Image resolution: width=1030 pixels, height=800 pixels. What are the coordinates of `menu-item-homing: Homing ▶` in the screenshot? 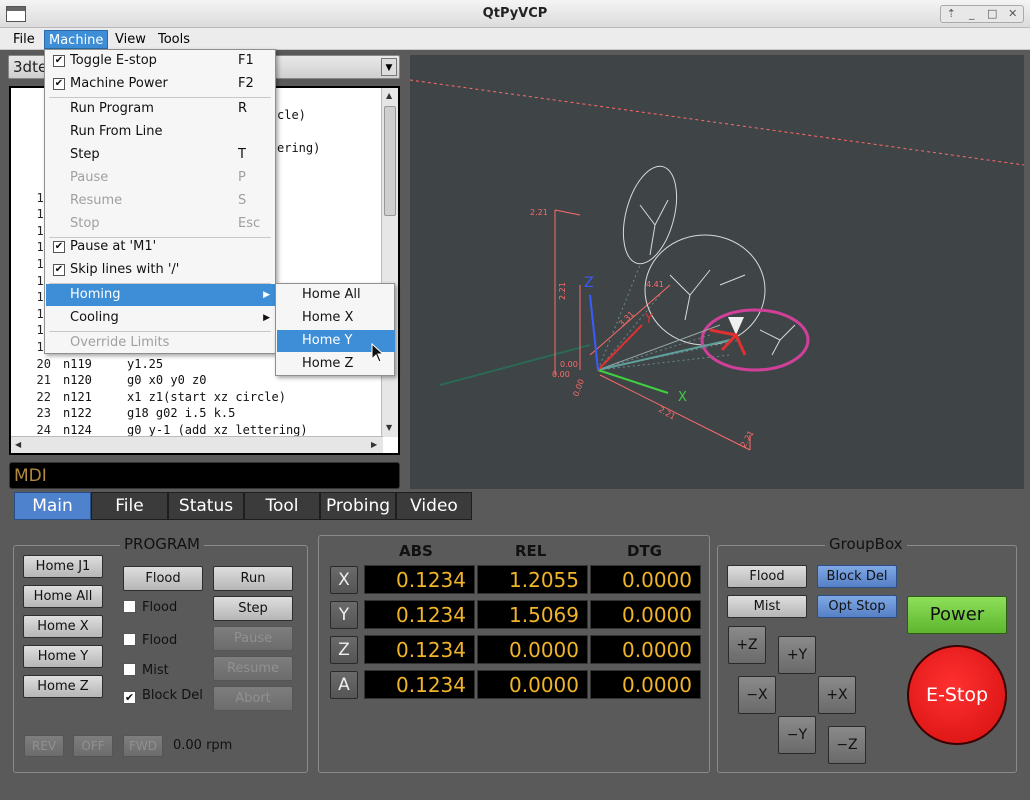 It's located at (161, 295).